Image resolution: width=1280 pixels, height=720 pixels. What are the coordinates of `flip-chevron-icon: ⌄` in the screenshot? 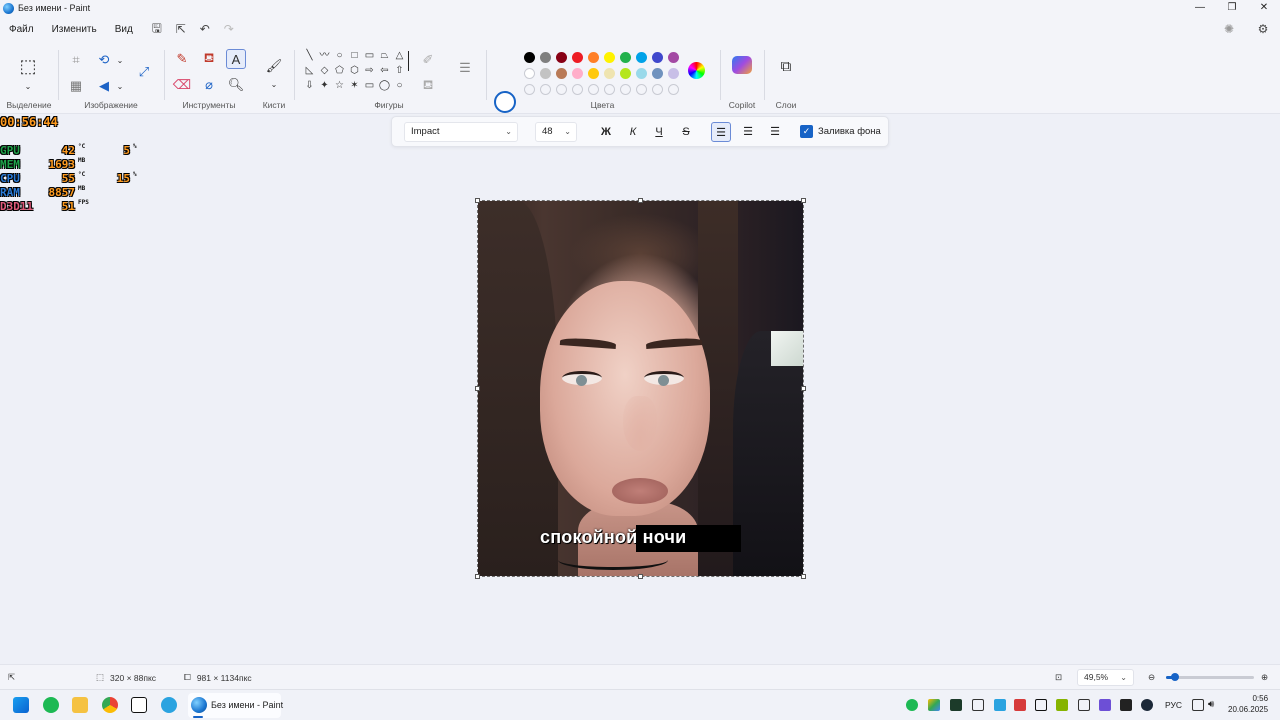 It's located at (120, 86).